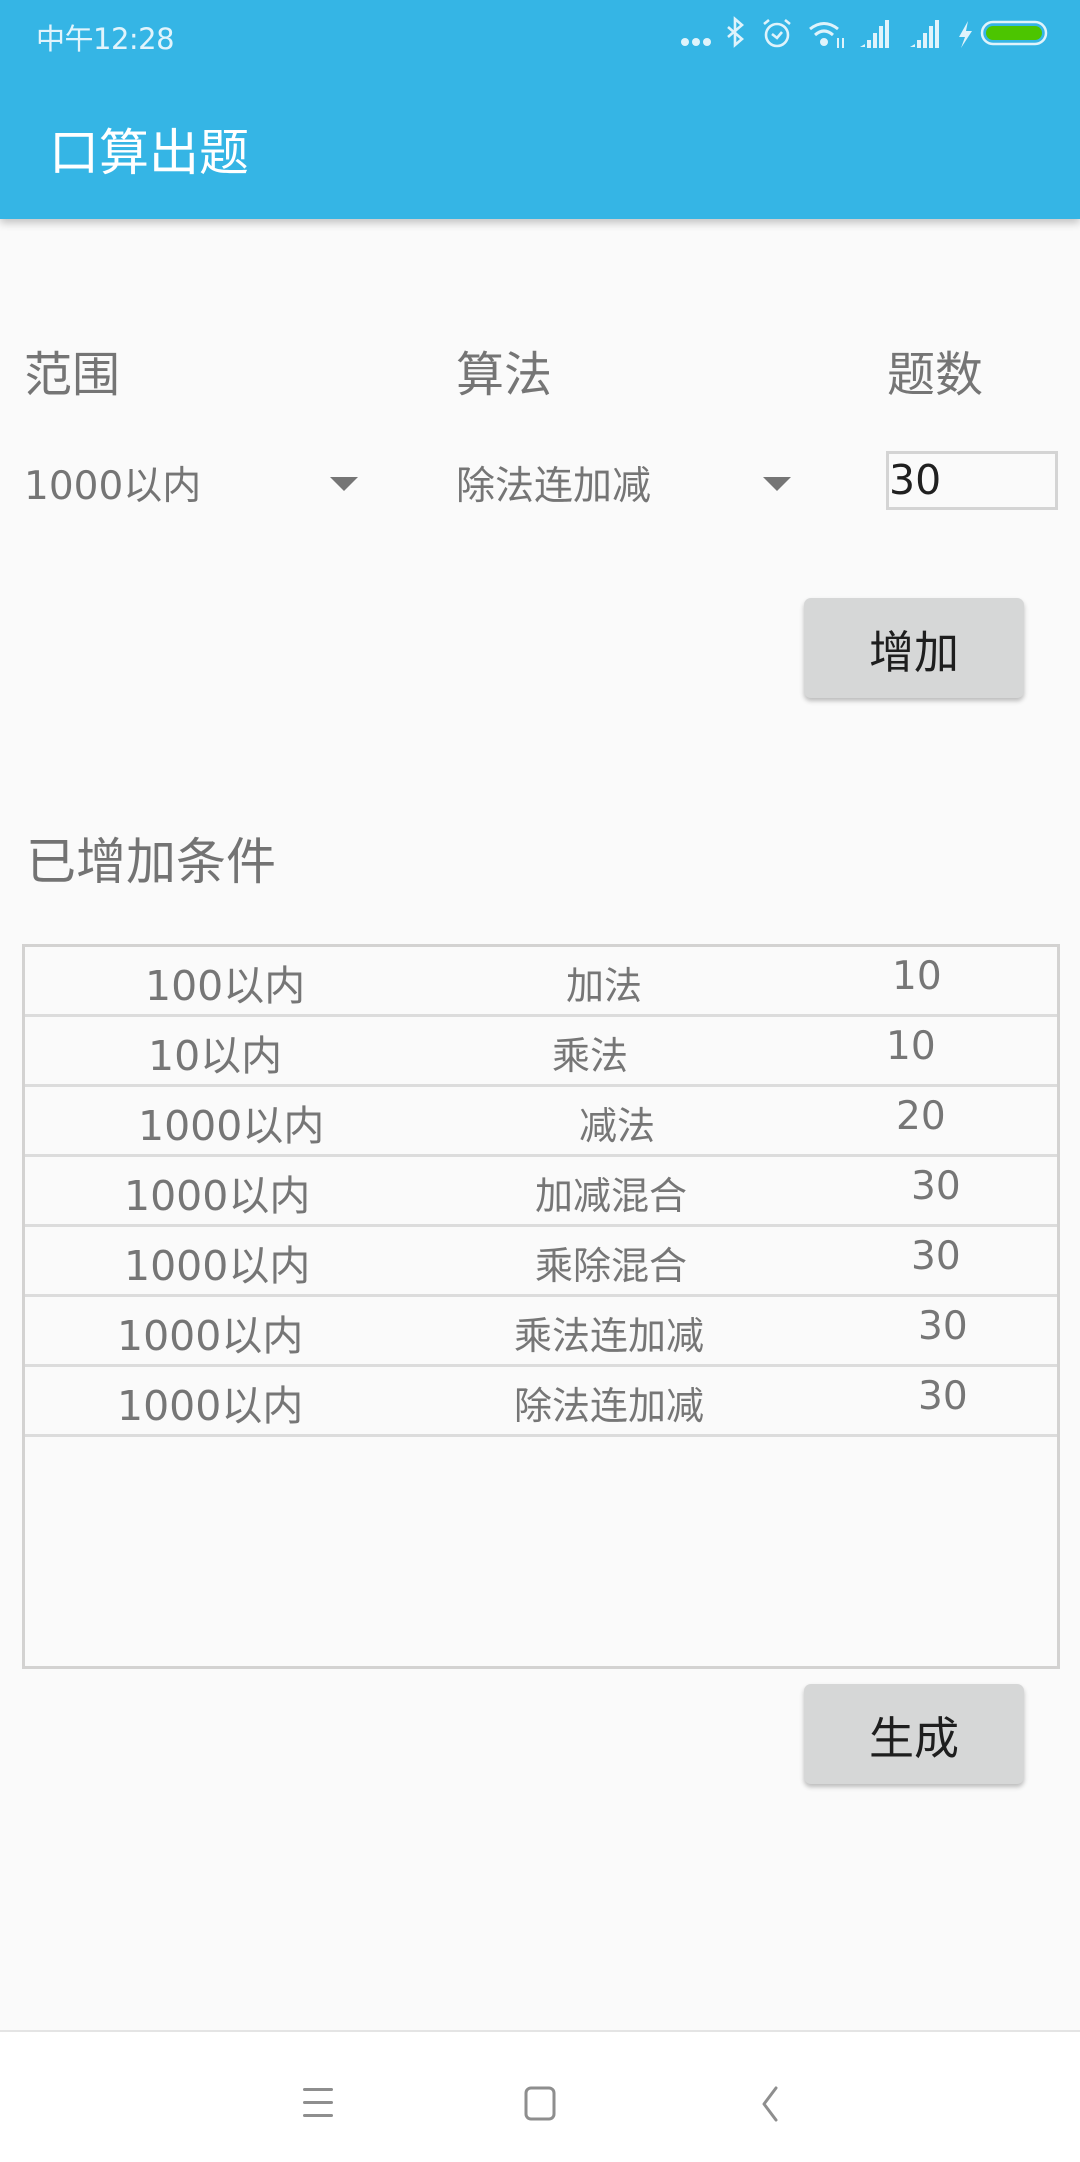  Describe the element at coordinates (972, 480) in the screenshot. I see `count-input: 30` at that location.